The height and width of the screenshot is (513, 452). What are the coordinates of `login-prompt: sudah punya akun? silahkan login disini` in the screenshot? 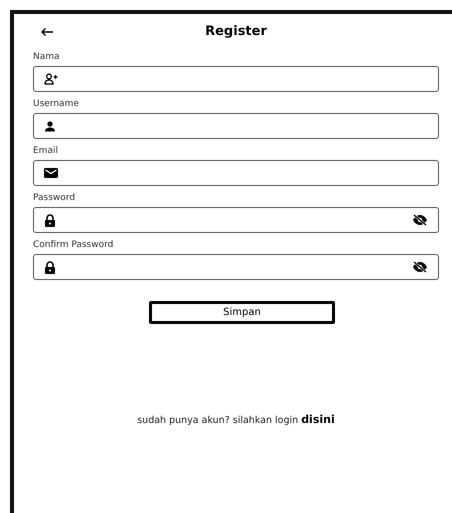 It's located at (236, 419).